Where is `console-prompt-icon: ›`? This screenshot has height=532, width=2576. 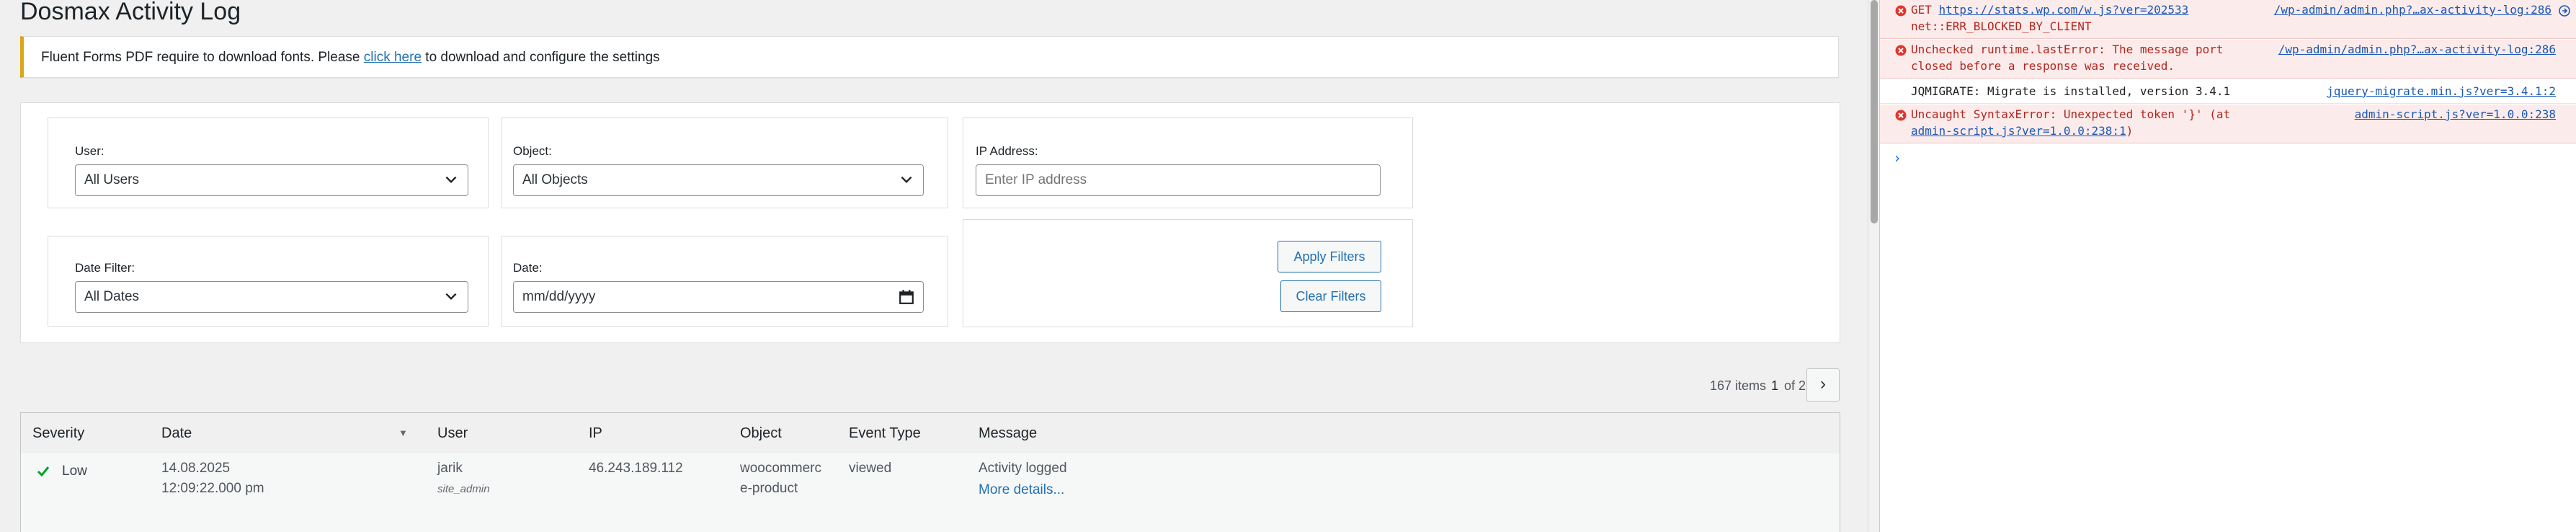
console-prompt-icon: › is located at coordinates (1897, 158).